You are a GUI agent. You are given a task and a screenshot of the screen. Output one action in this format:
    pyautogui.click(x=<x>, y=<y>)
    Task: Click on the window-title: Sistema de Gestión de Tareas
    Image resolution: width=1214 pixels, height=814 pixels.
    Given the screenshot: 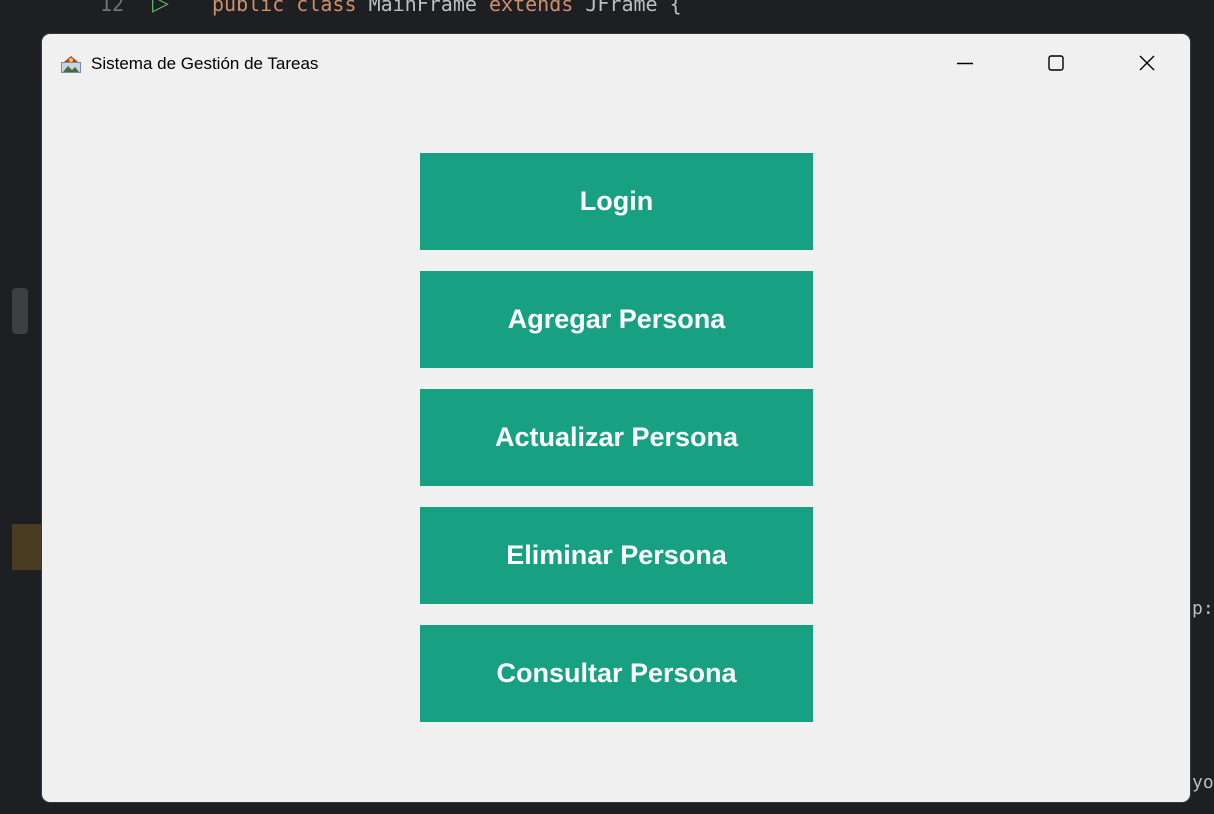 What is the action you would take?
    pyautogui.click(x=205, y=63)
    